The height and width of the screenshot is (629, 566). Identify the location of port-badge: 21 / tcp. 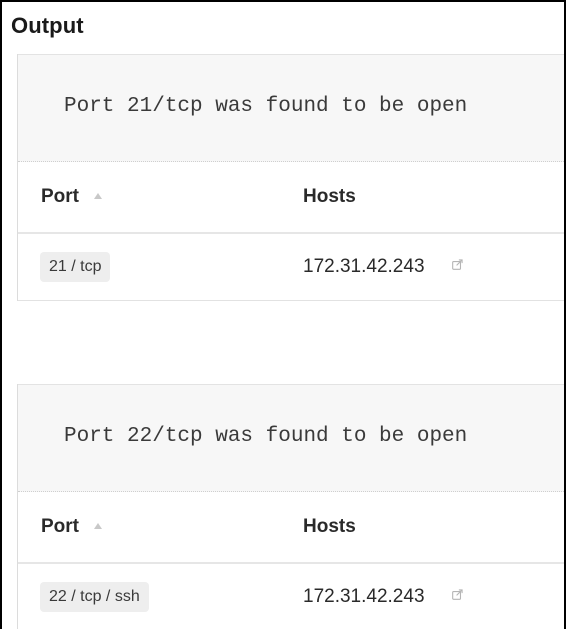
(75, 267).